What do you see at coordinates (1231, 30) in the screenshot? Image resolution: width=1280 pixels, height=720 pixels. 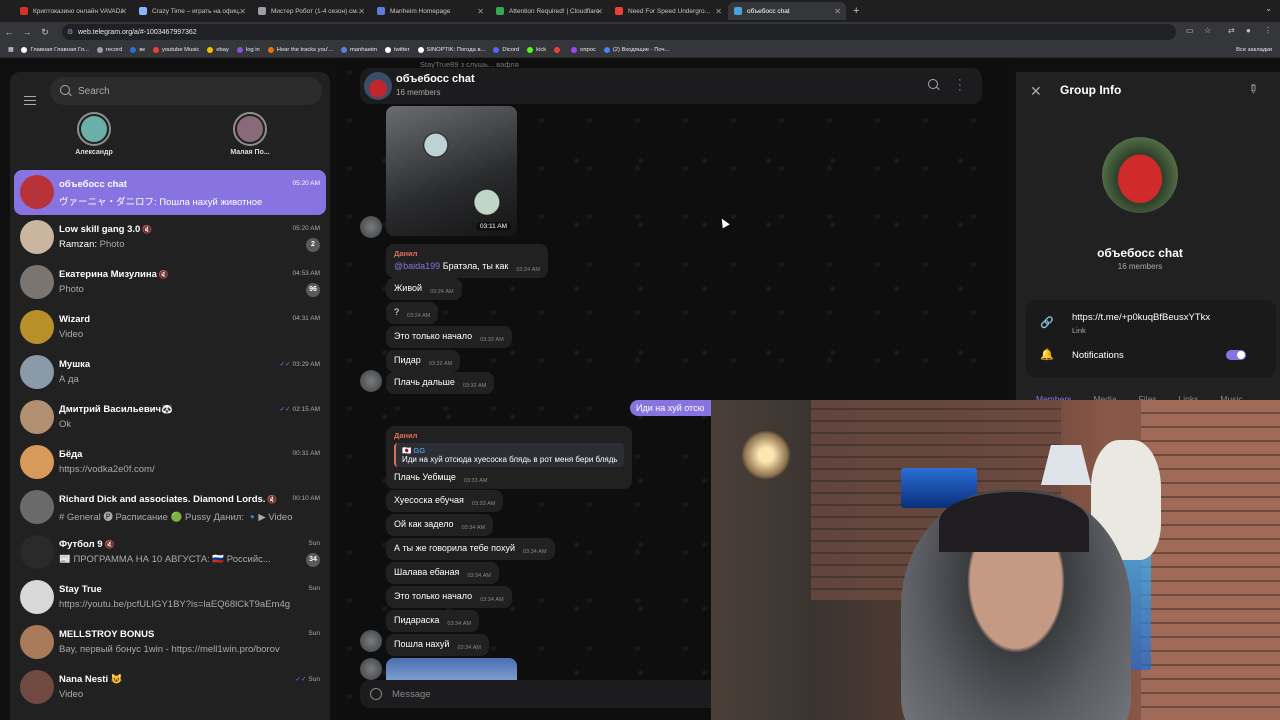 I see `extensions-icon: ⇄` at bounding box center [1231, 30].